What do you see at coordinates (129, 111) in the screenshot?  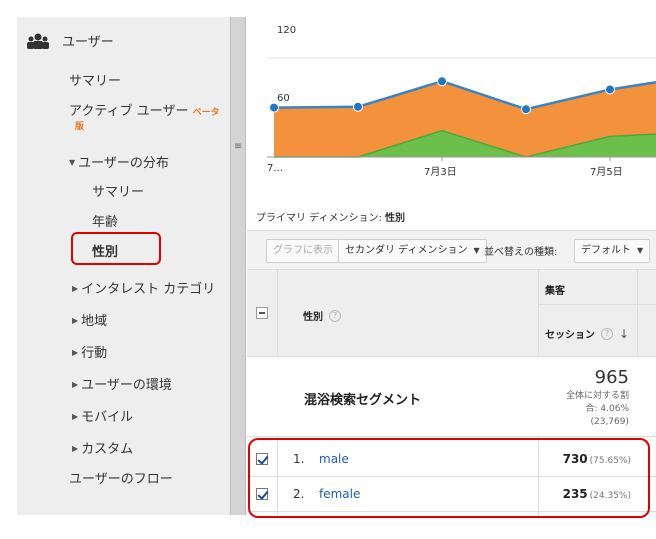 I see `sidebar-item-label: アクティブ ユーザー` at bounding box center [129, 111].